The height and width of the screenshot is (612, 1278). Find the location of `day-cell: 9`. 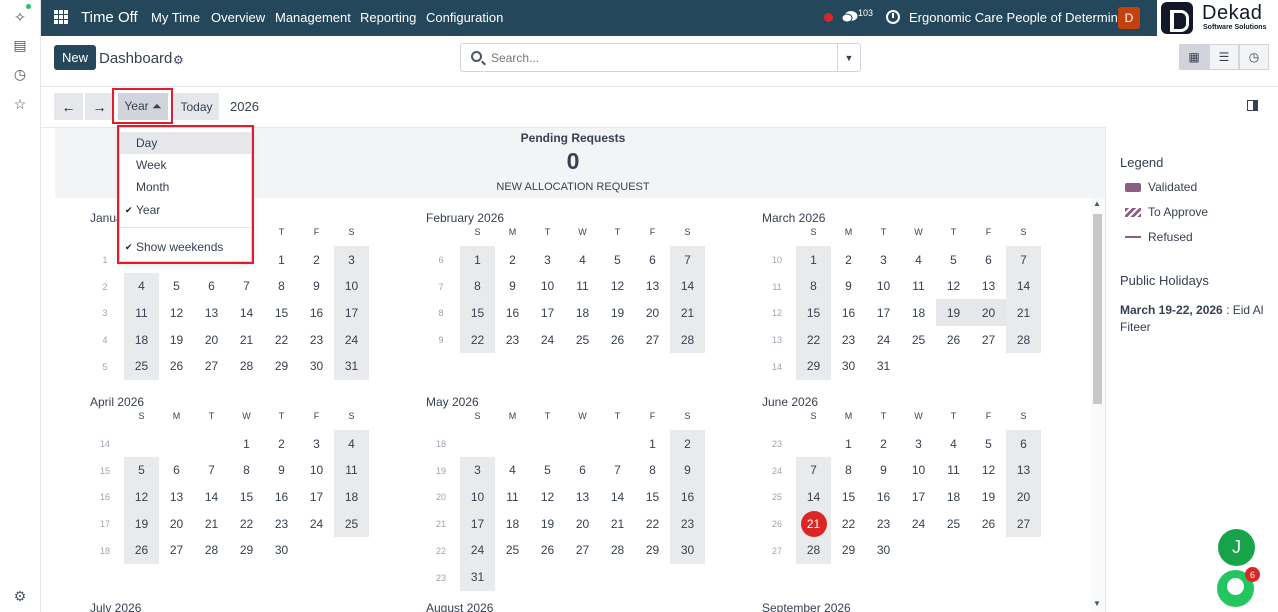

day-cell: 9 is located at coordinates (848, 286).